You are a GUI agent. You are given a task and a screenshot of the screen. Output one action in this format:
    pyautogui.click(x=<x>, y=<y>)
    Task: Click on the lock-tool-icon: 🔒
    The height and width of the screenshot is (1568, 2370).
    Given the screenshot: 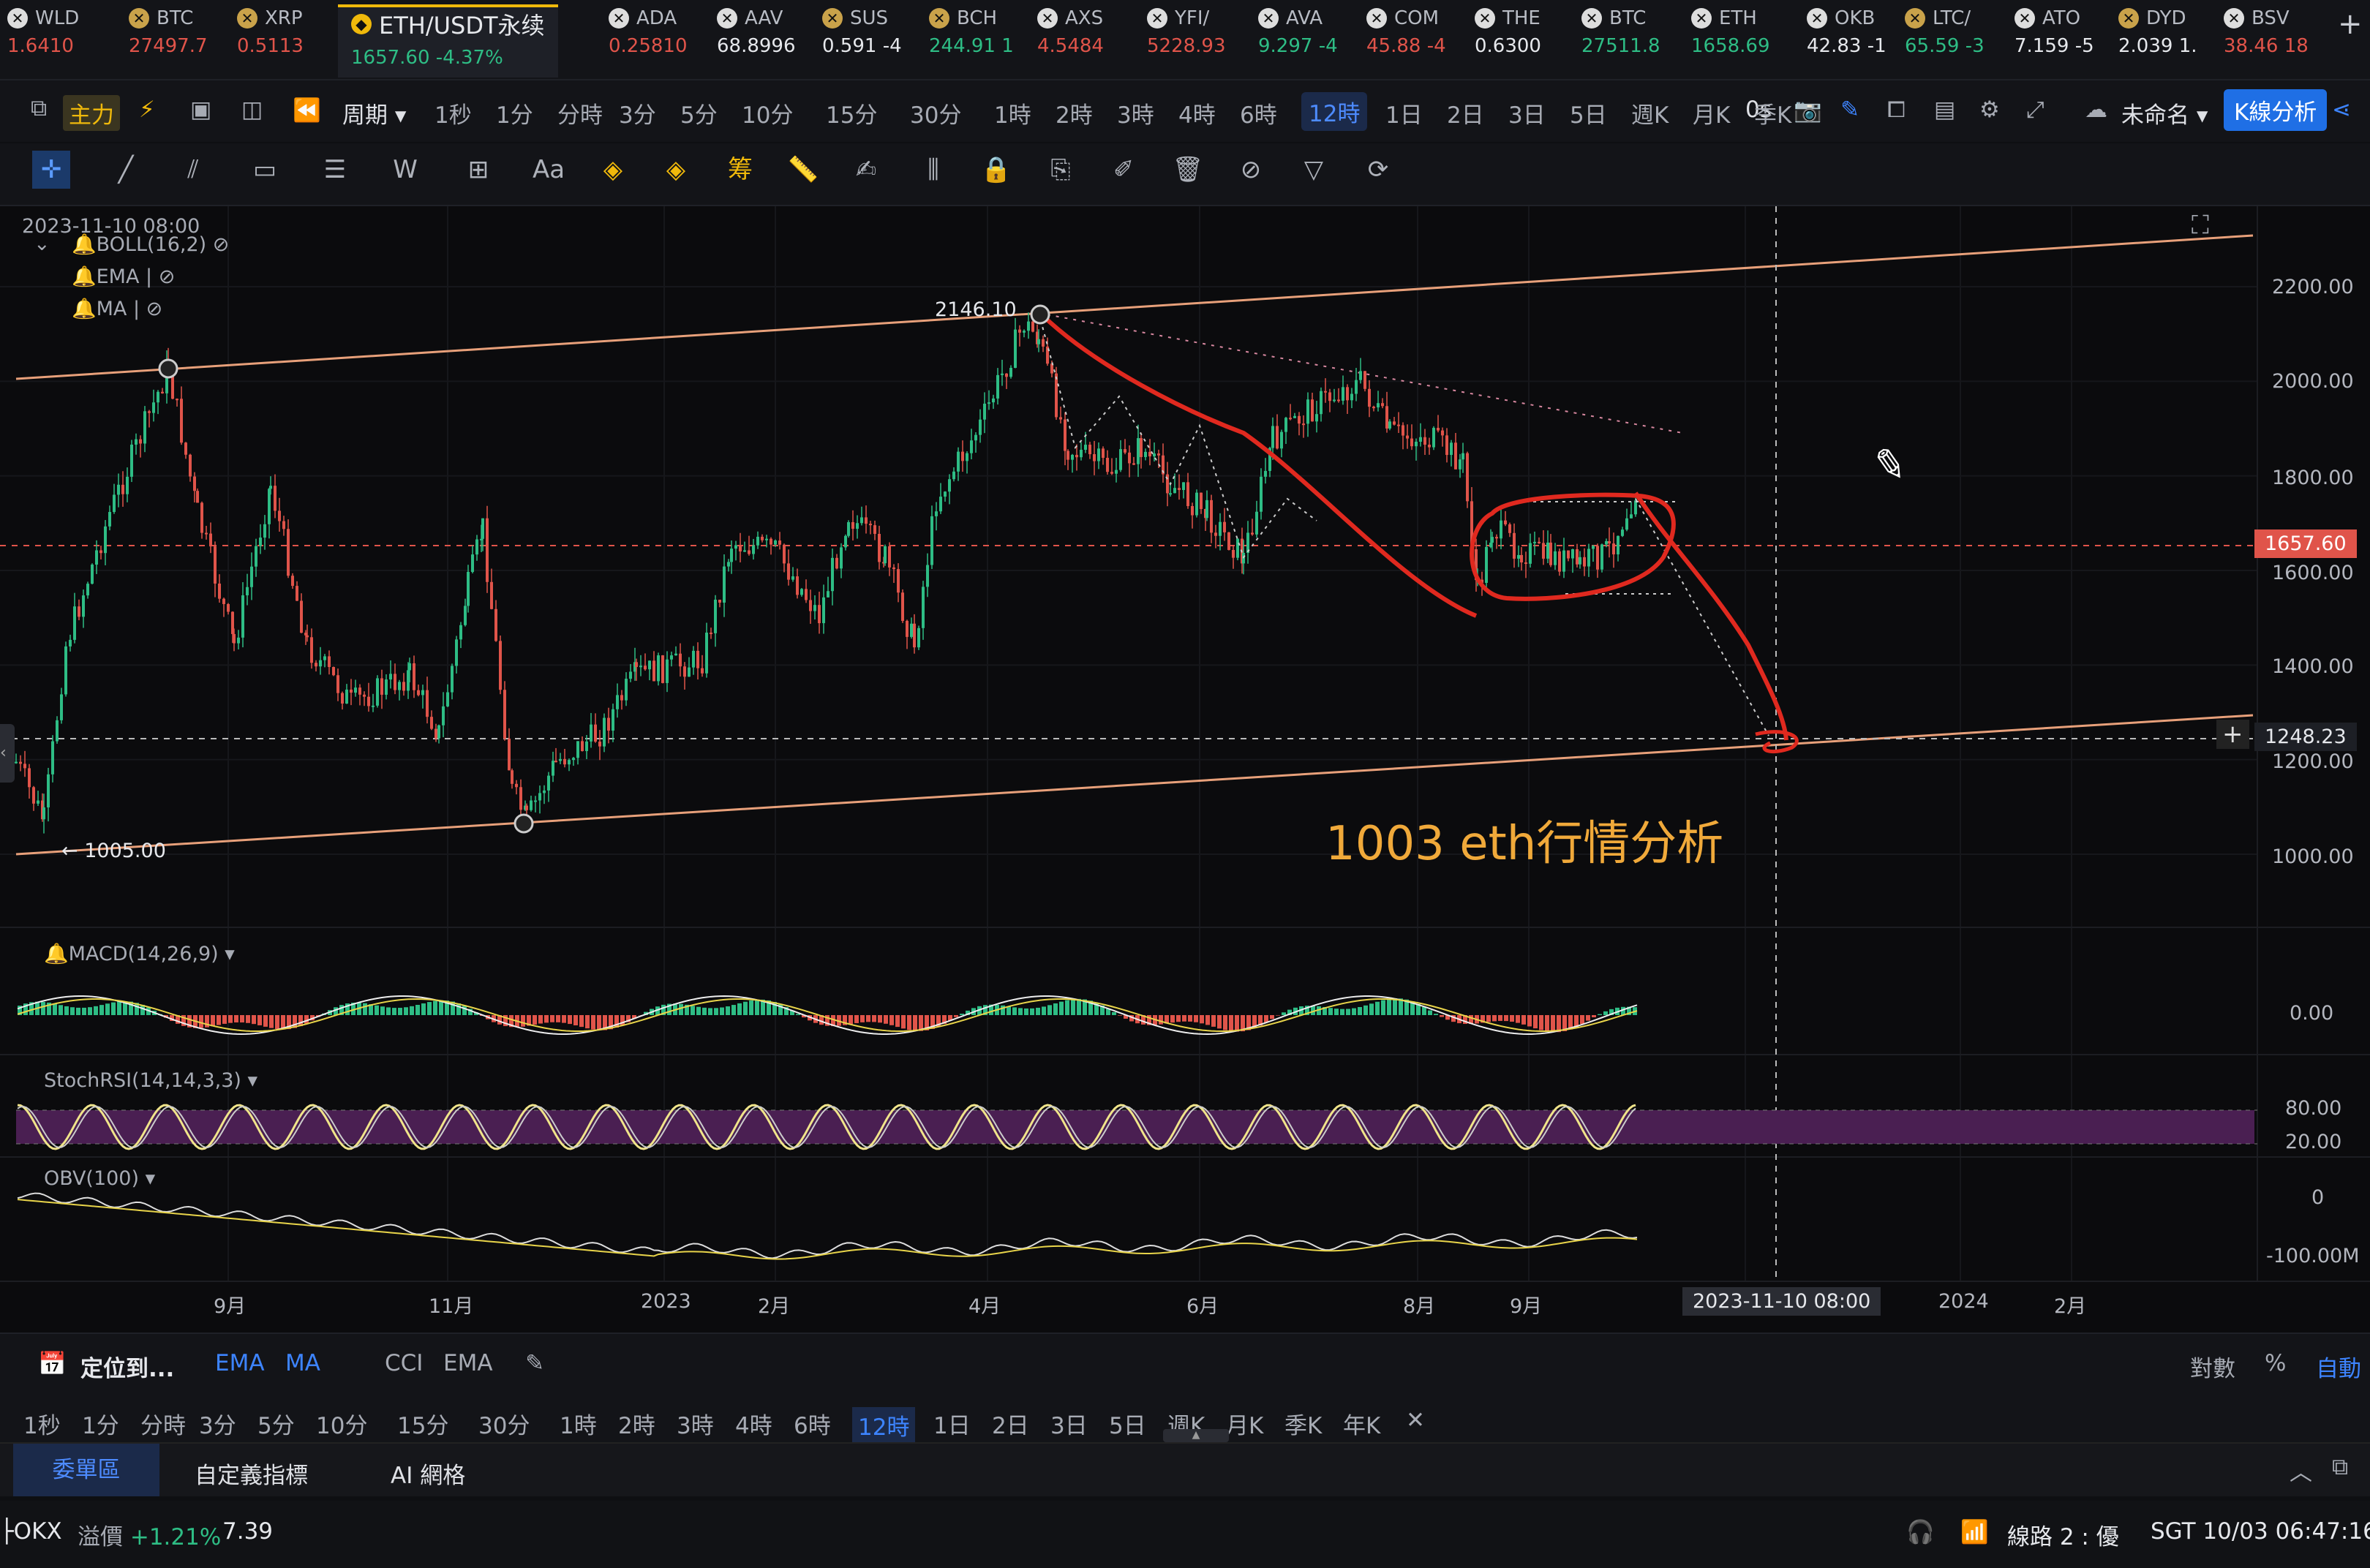 What is the action you would take?
    pyautogui.click(x=996, y=170)
    